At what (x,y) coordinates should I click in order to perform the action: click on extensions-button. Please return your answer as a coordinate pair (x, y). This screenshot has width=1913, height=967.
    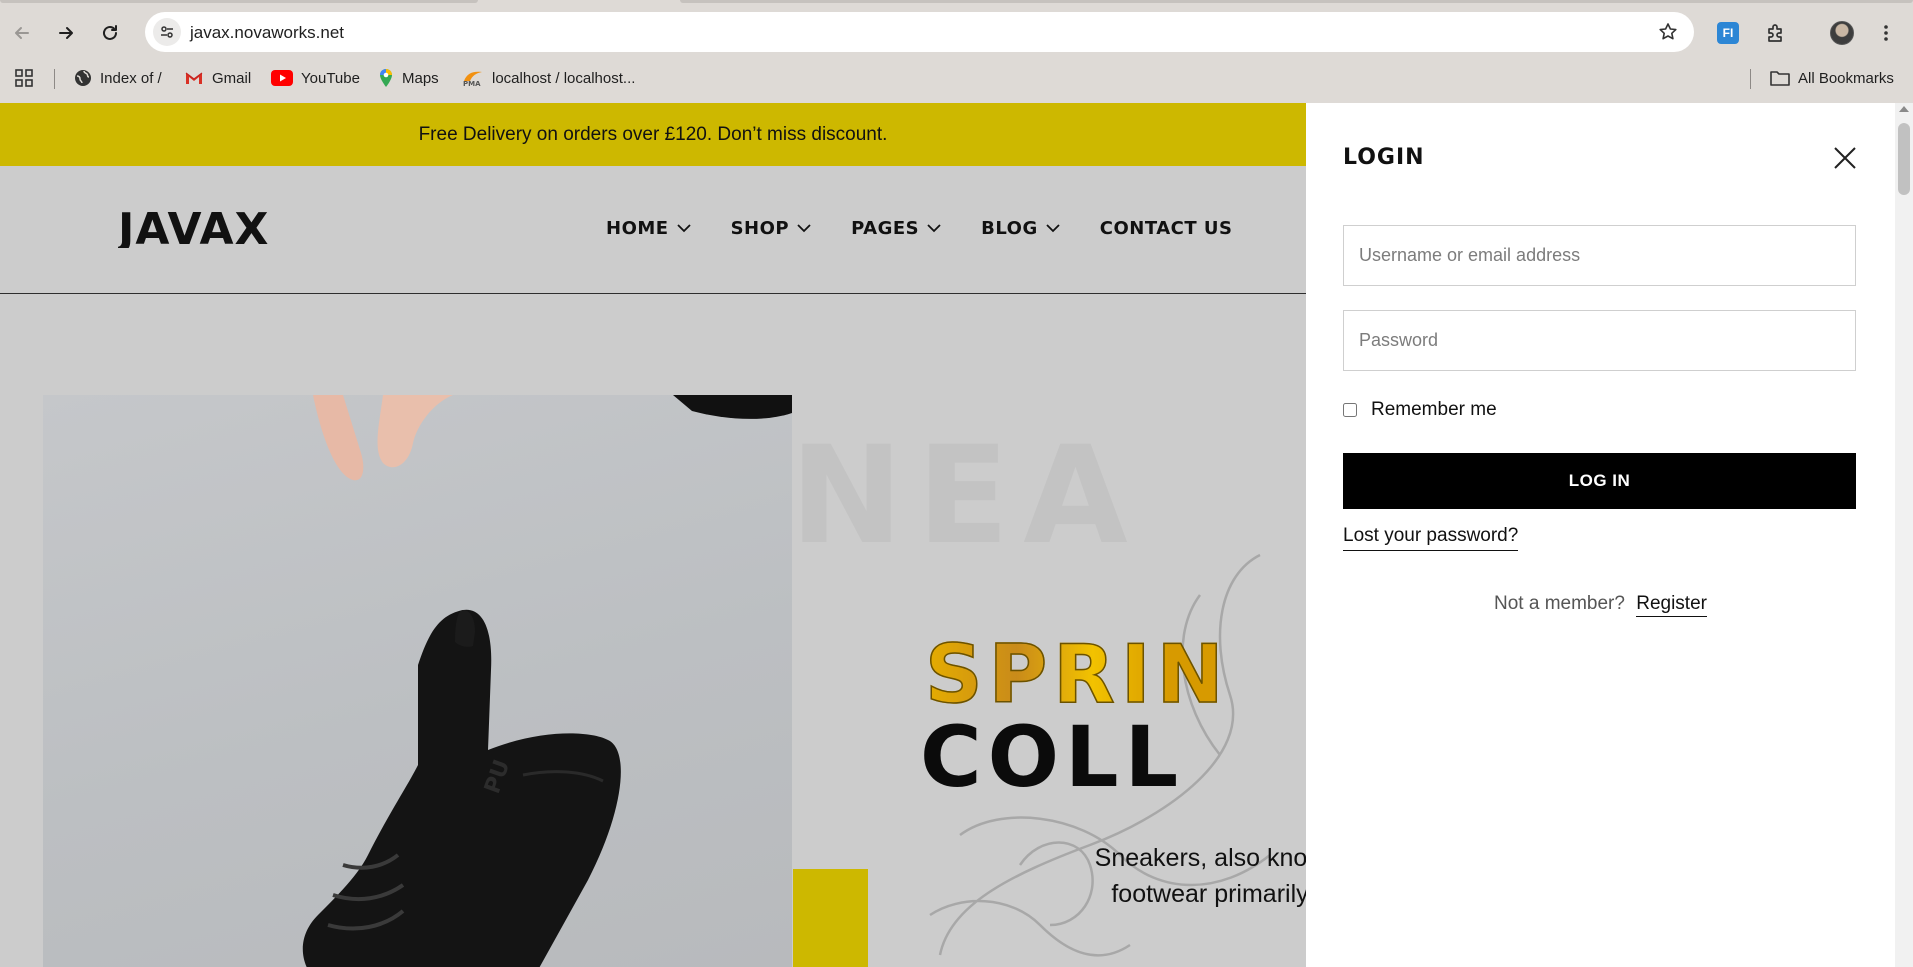
    Looking at the image, I should click on (1776, 33).